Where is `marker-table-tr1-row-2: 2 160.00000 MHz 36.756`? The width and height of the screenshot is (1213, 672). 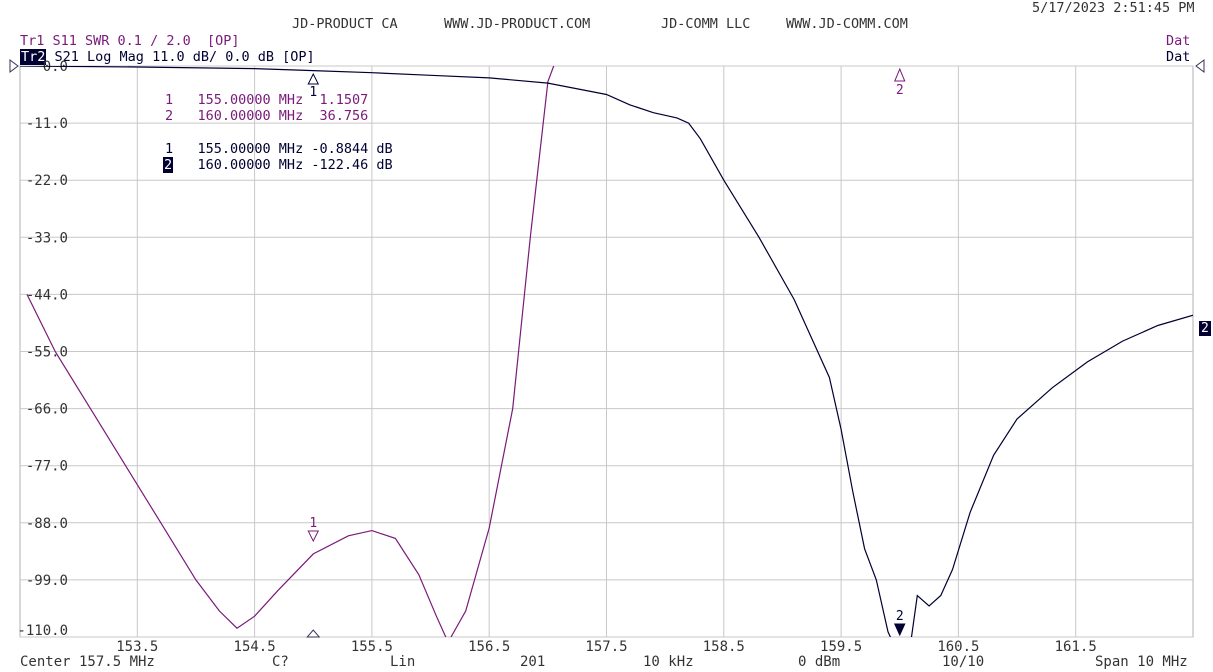
marker-table-tr1-row-2: 2 160.00000 MHz 36.756 is located at coordinates (267, 116).